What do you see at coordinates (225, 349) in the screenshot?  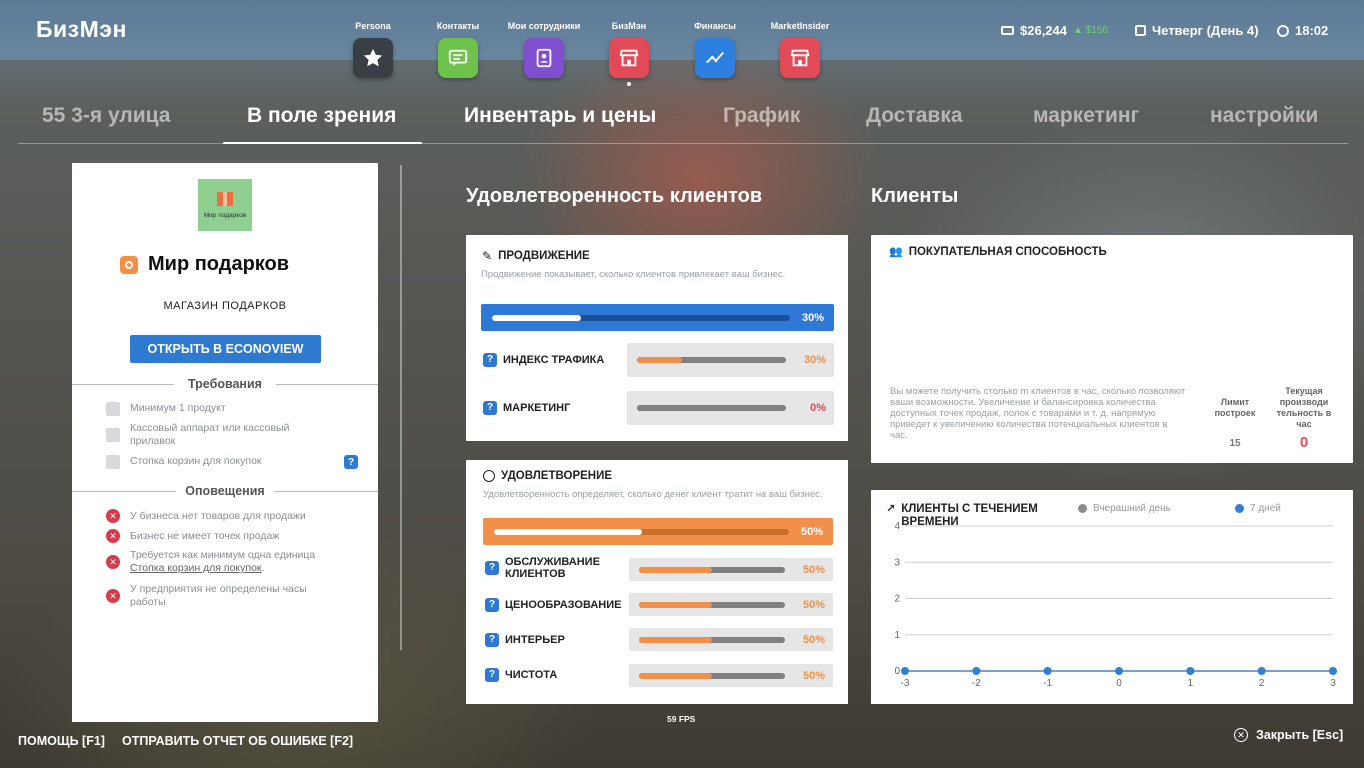 I see `open-econoview-button: ОТКРЫТЬ В ECONOVIEW` at bounding box center [225, 349].